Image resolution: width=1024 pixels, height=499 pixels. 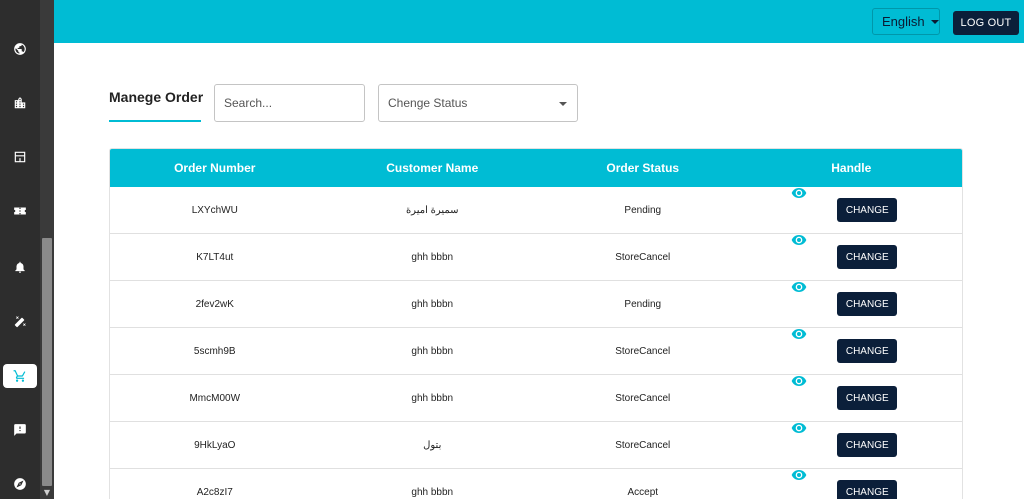 I want to click on language-select: English, so click(x=906, y=21).